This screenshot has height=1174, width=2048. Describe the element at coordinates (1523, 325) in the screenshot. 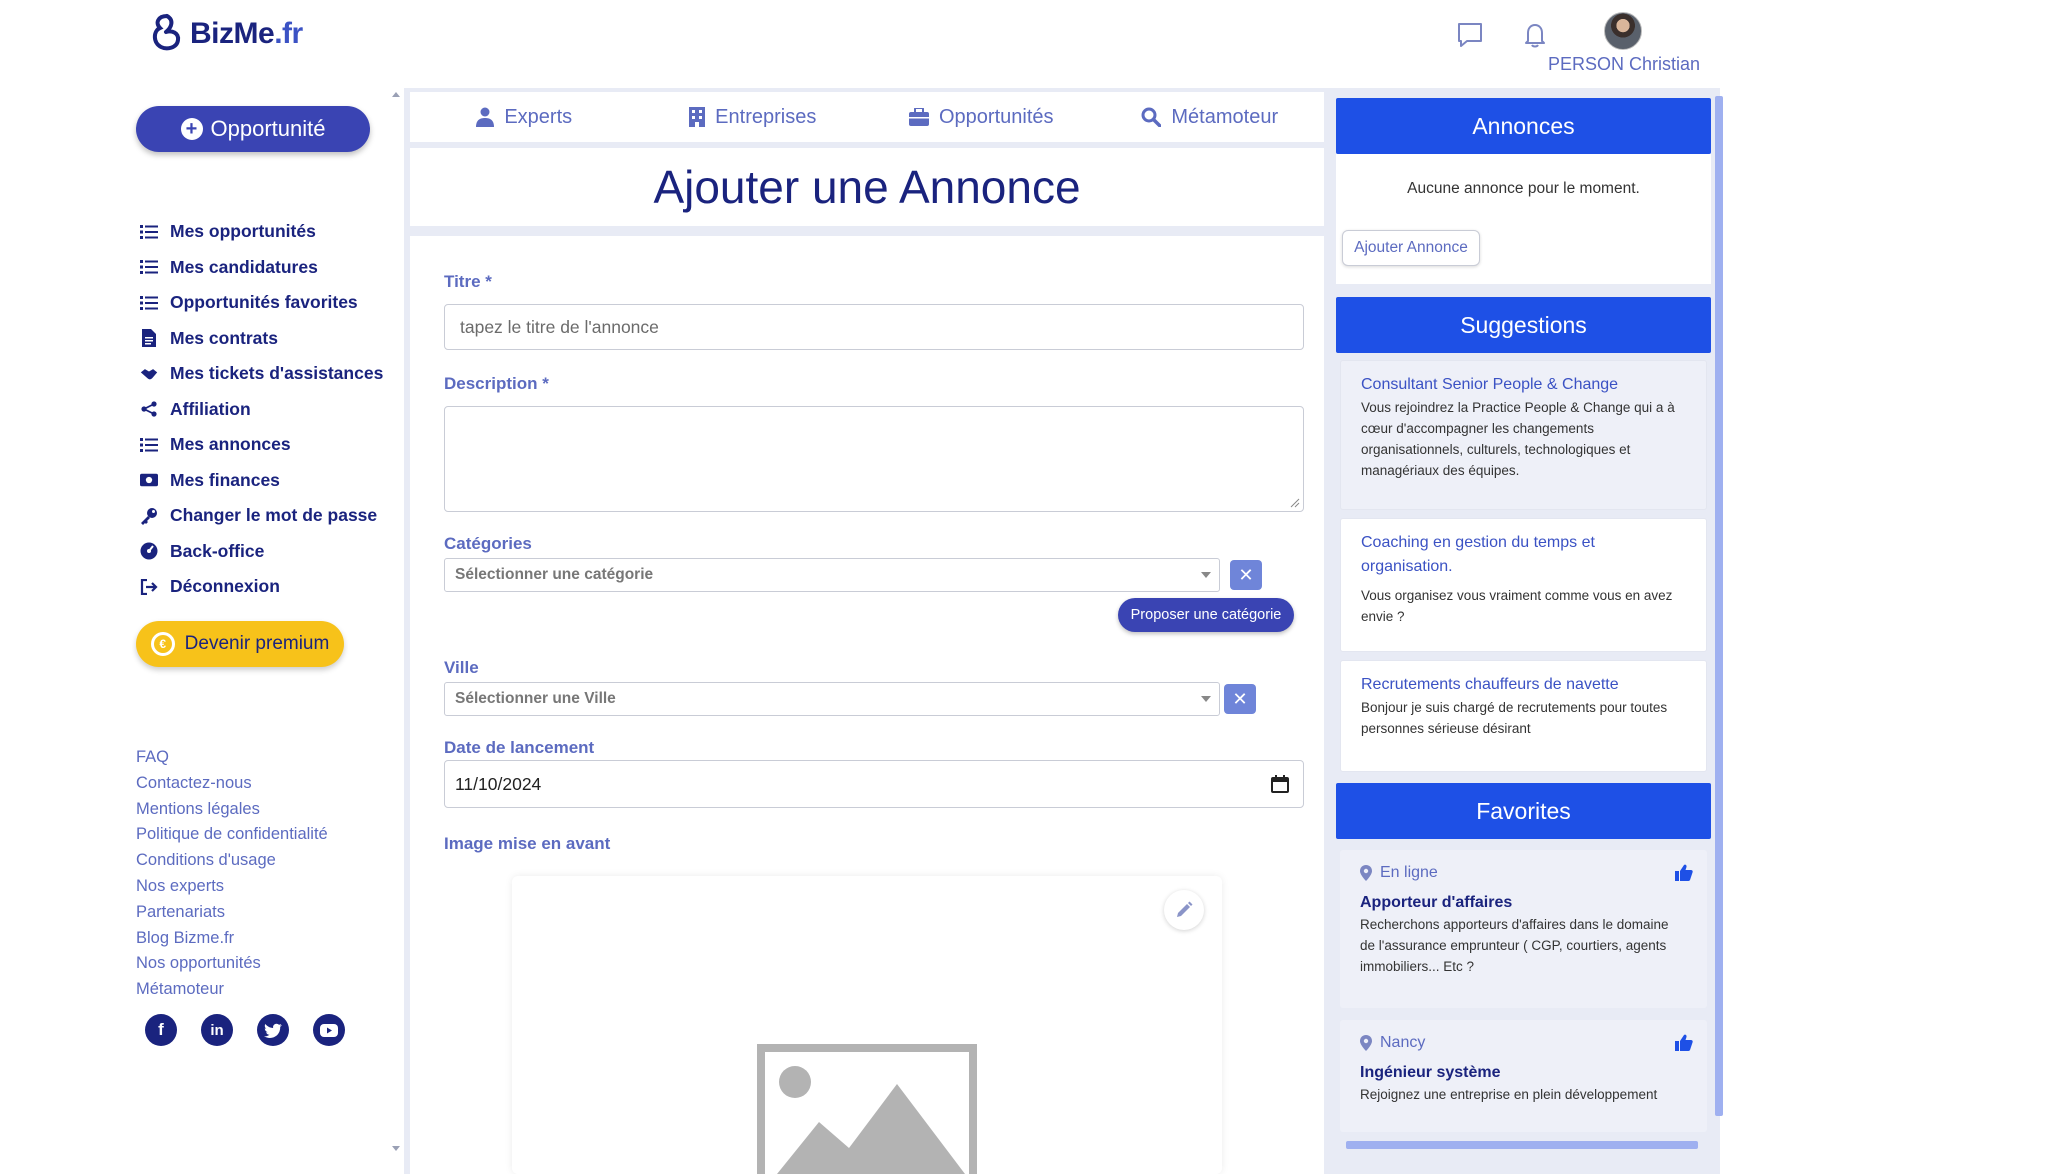

I see `suggestions-header: Suggestions` at that location.